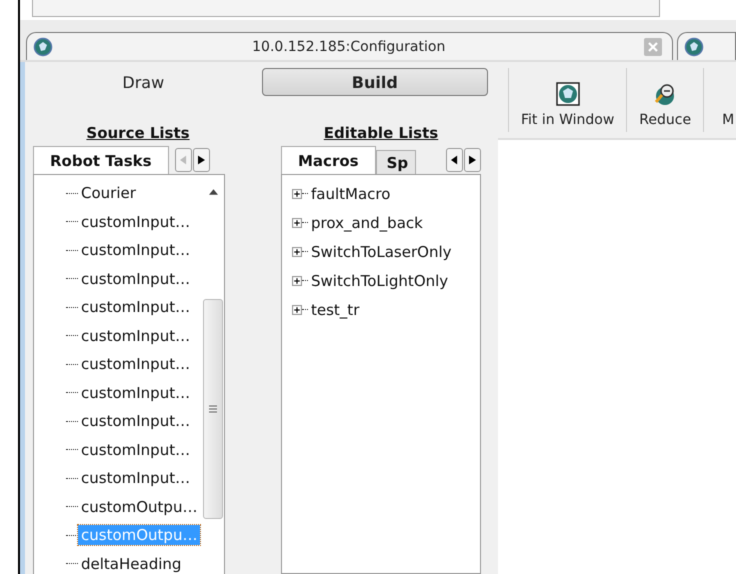  Describe the element at coordinates (143, 82) in the screenshot. I see `mode-tab: Draw` at that location.